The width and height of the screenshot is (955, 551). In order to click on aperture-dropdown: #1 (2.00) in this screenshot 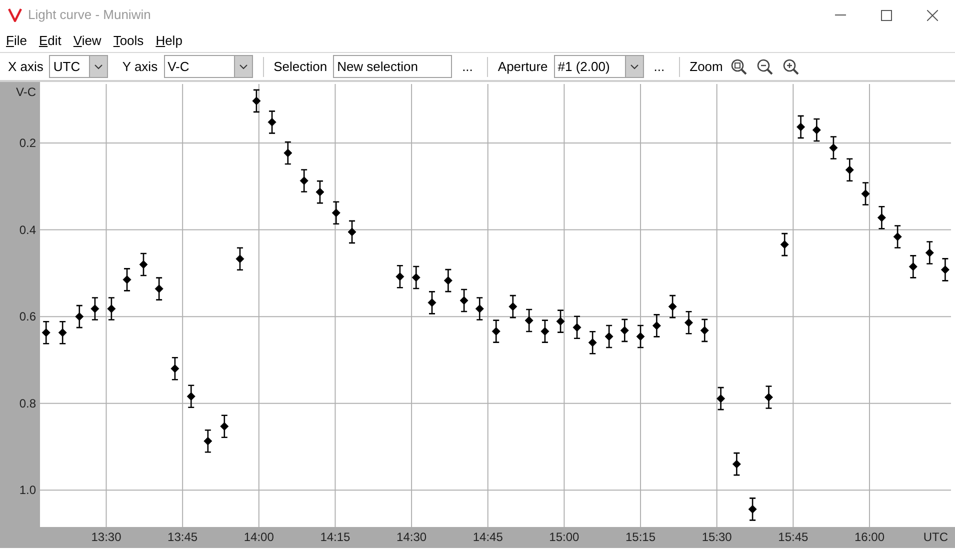, I will do `click(599, 66)`.